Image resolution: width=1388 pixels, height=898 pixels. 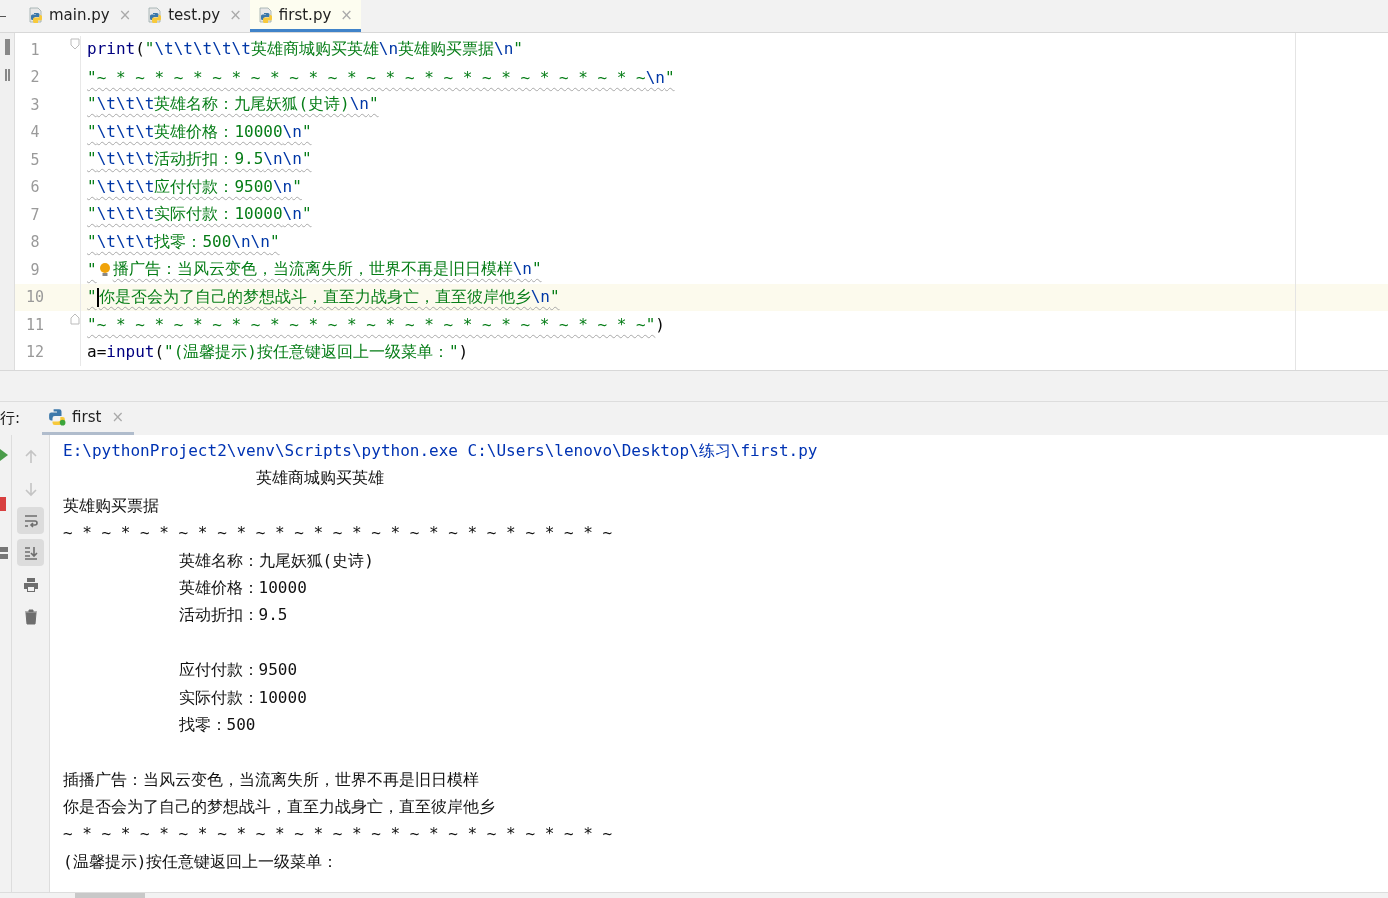 What do you see at coordinates (35, 352) in the screenshot?
I see `line-number: 12` at bounding box center [35, 352].